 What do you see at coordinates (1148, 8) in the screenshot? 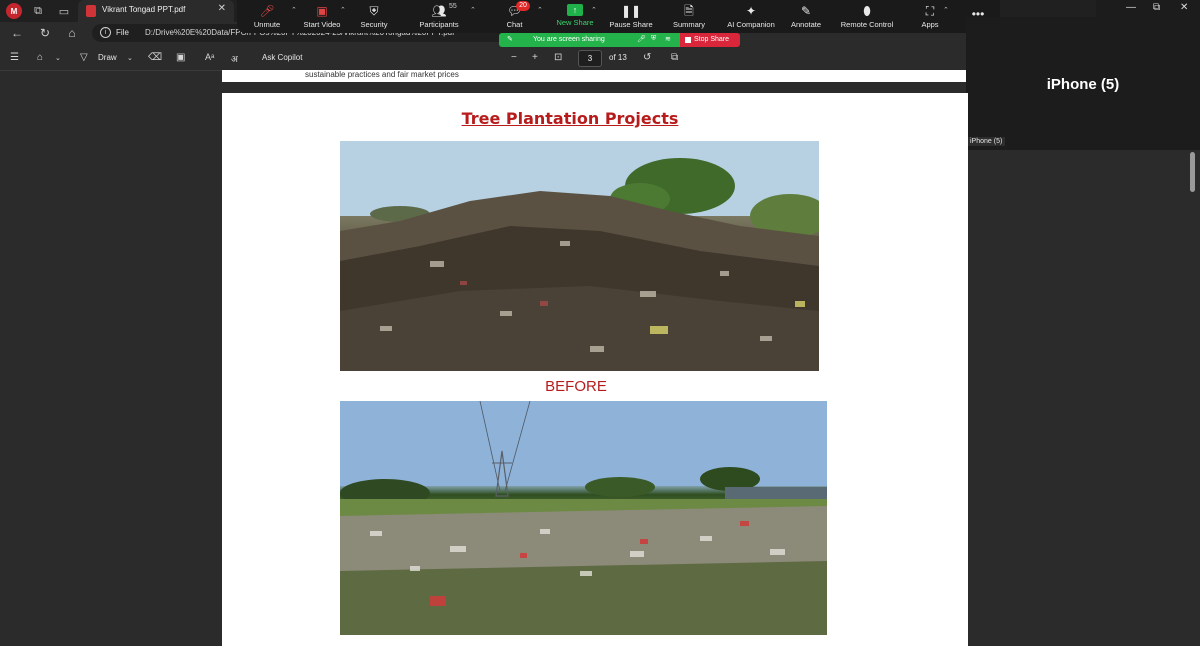
I see `window-controls: — ⧉ ✕` at bounding box center [1148, 8].